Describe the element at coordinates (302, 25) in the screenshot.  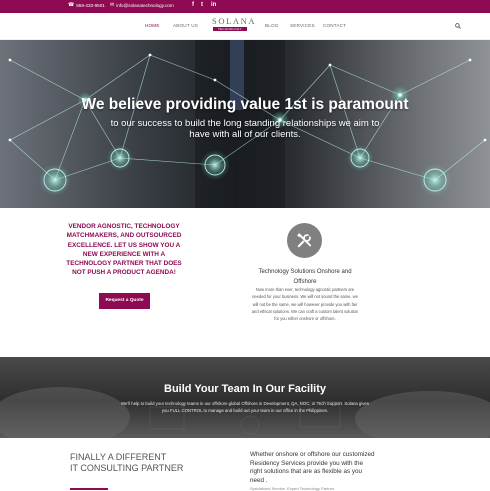
I see `nav-services: SERVICES` at that location.